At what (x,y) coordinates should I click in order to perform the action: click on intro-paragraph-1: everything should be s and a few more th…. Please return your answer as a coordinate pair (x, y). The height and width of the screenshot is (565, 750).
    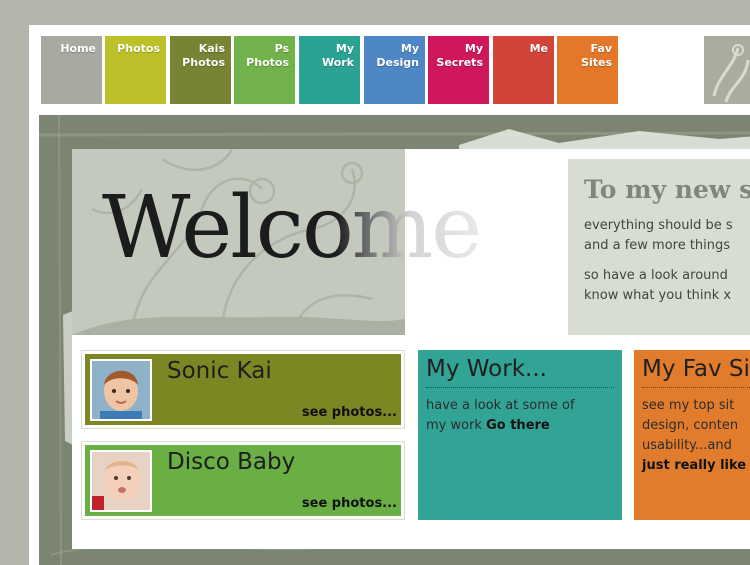
    Looking at the image, I should click on (658, 235).